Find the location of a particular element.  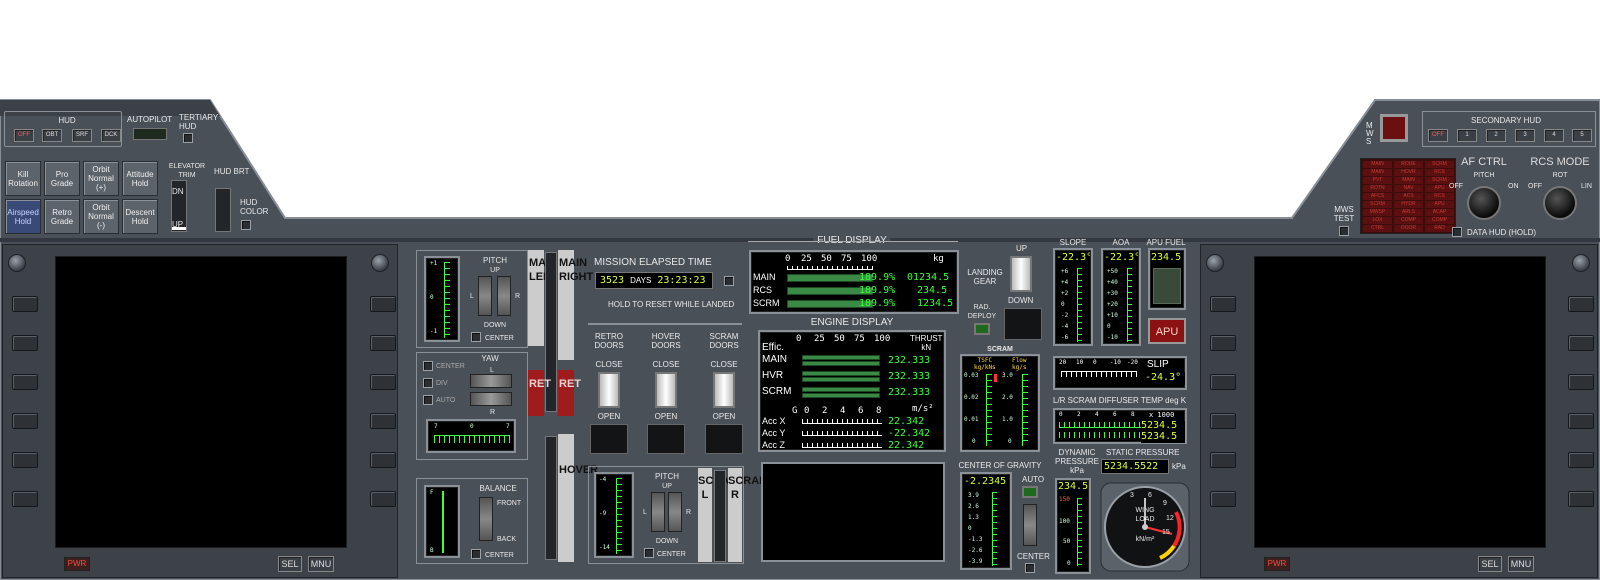

yaw-trim-top-lever is located at coordinates (491, 381).